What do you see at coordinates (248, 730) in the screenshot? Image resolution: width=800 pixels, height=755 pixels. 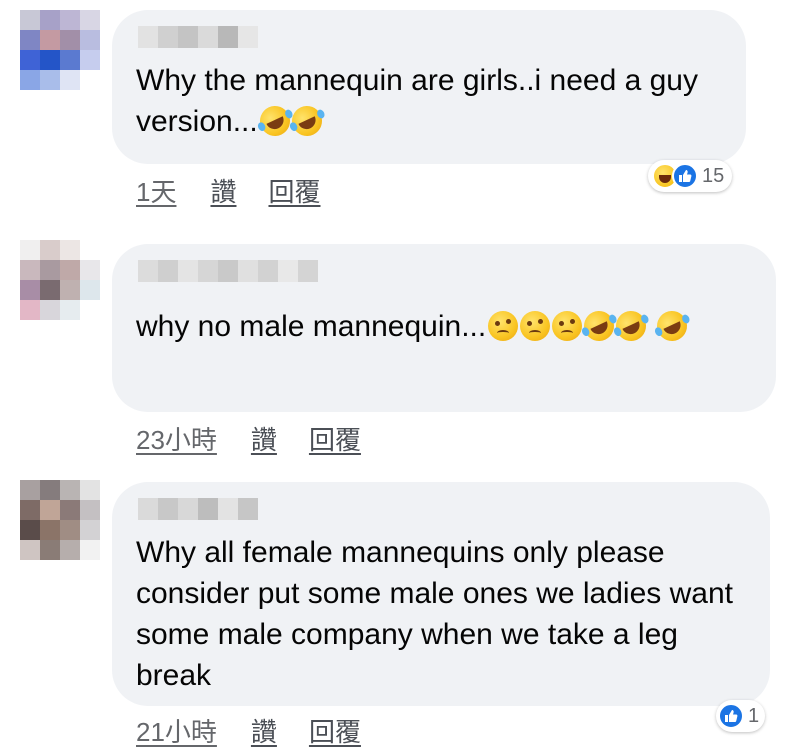 I see `comment-actions: 21小時 讚 回覆` at bounding box center [248, 730].